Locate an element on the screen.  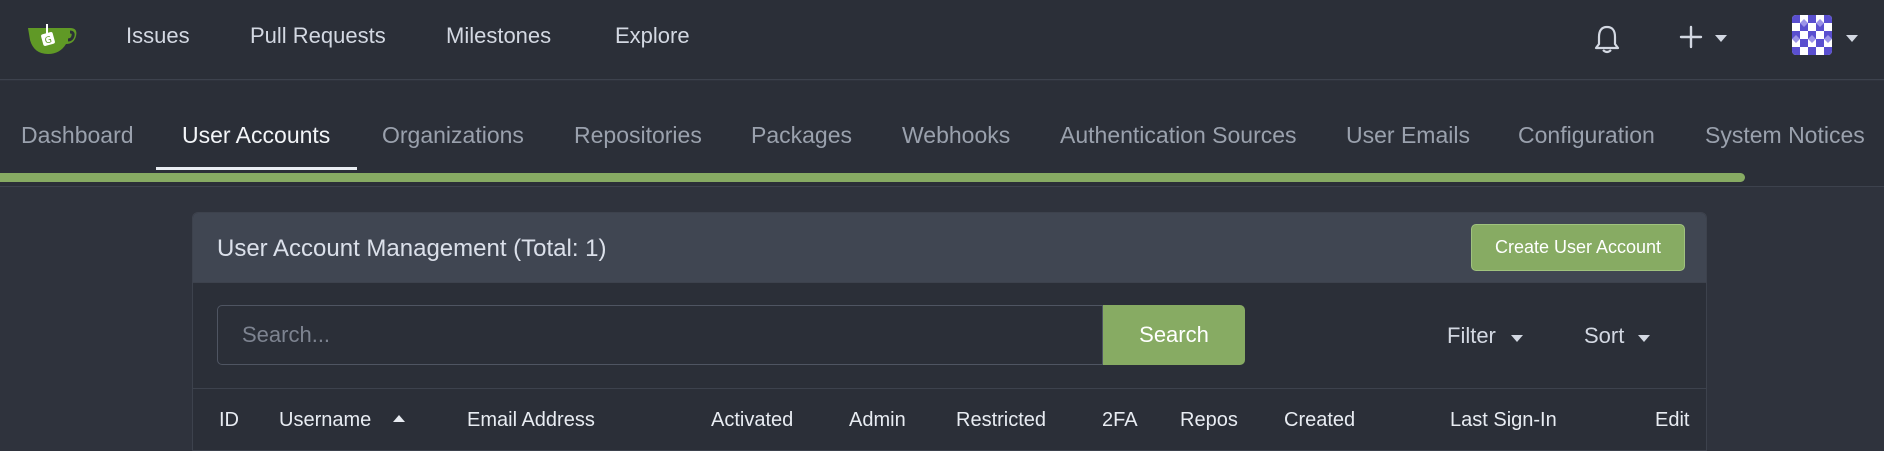
table-divider is located at coordinates (949, 388).